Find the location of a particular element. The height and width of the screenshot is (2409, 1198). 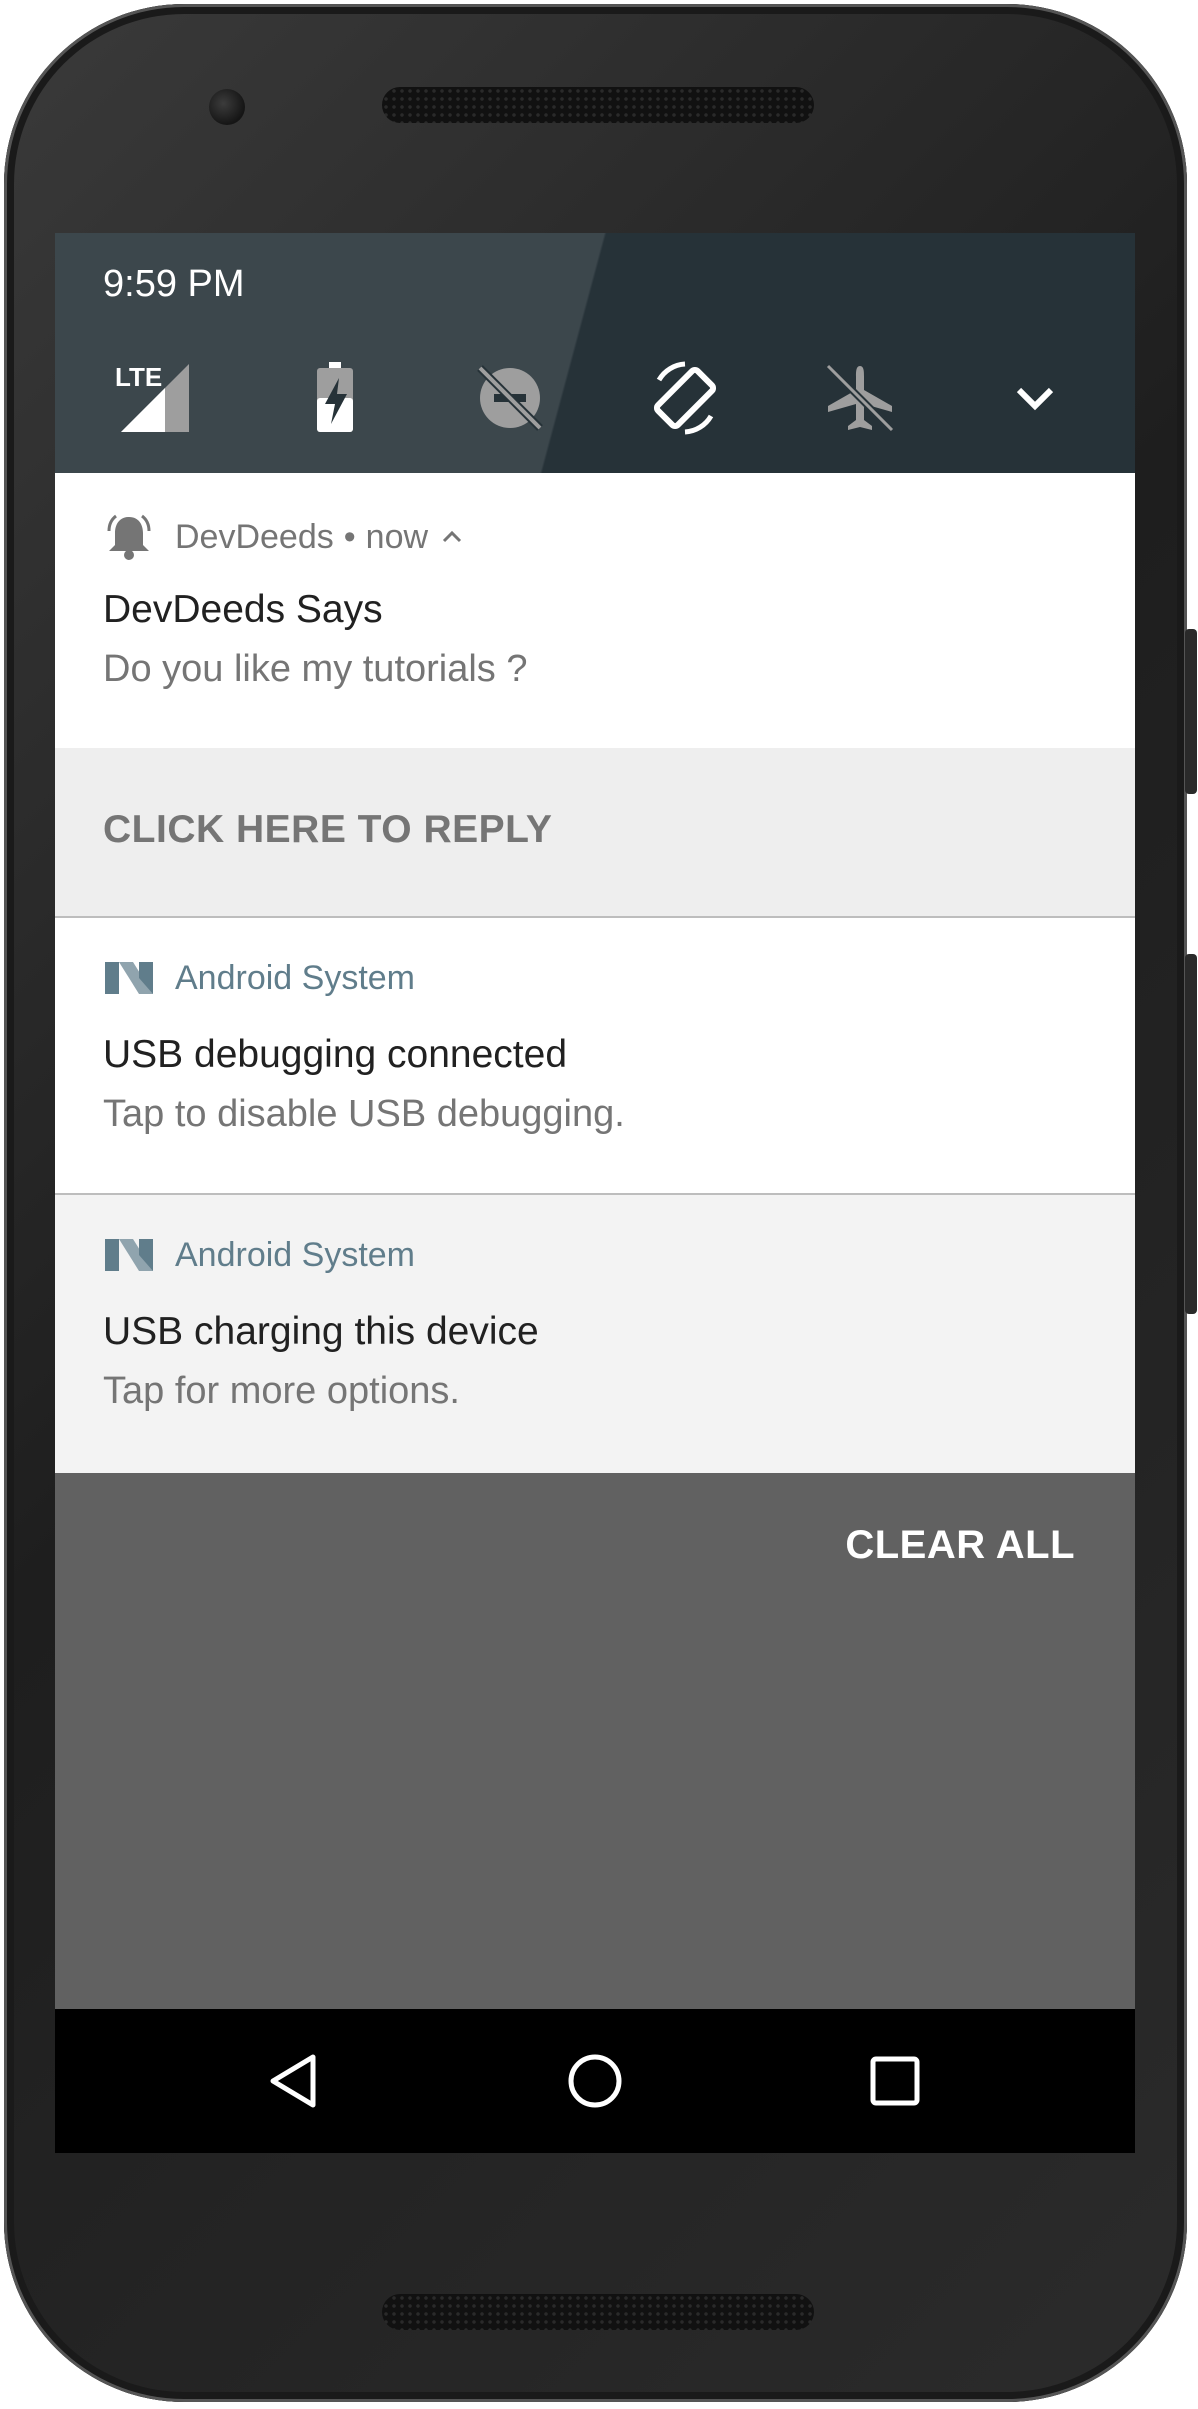

collapse-chevron-icon is located at coordinates (452, 537).